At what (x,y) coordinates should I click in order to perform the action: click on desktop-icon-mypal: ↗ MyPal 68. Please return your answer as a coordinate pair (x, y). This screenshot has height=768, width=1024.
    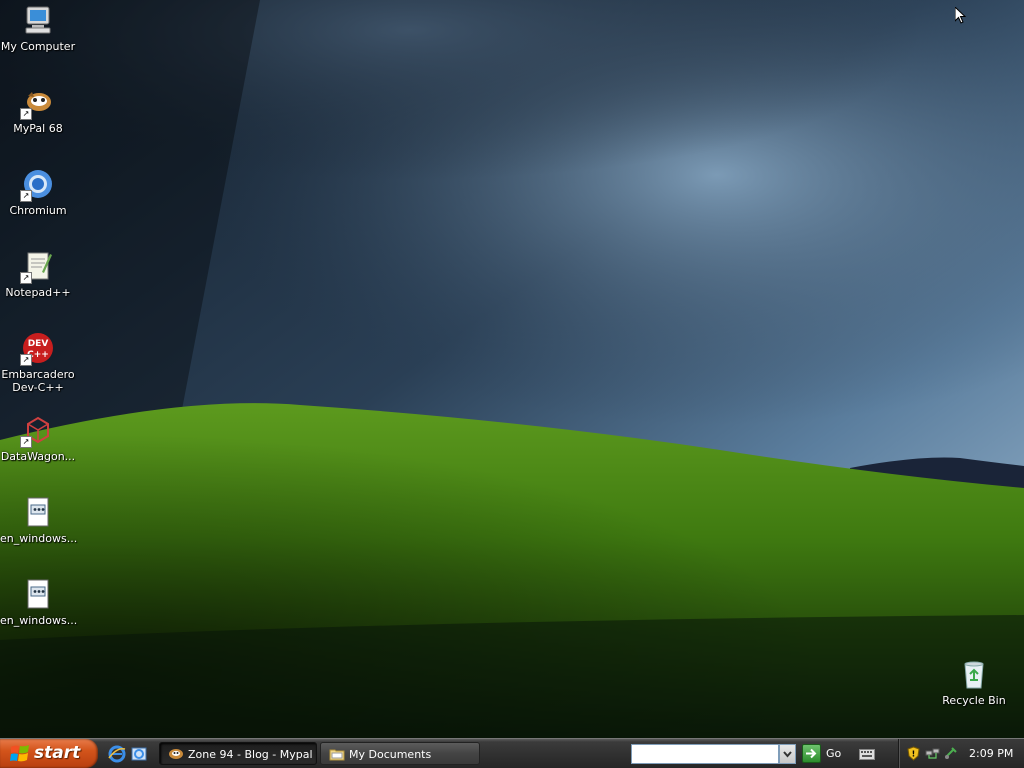
    Looking at the image, I should click on (38, 110).